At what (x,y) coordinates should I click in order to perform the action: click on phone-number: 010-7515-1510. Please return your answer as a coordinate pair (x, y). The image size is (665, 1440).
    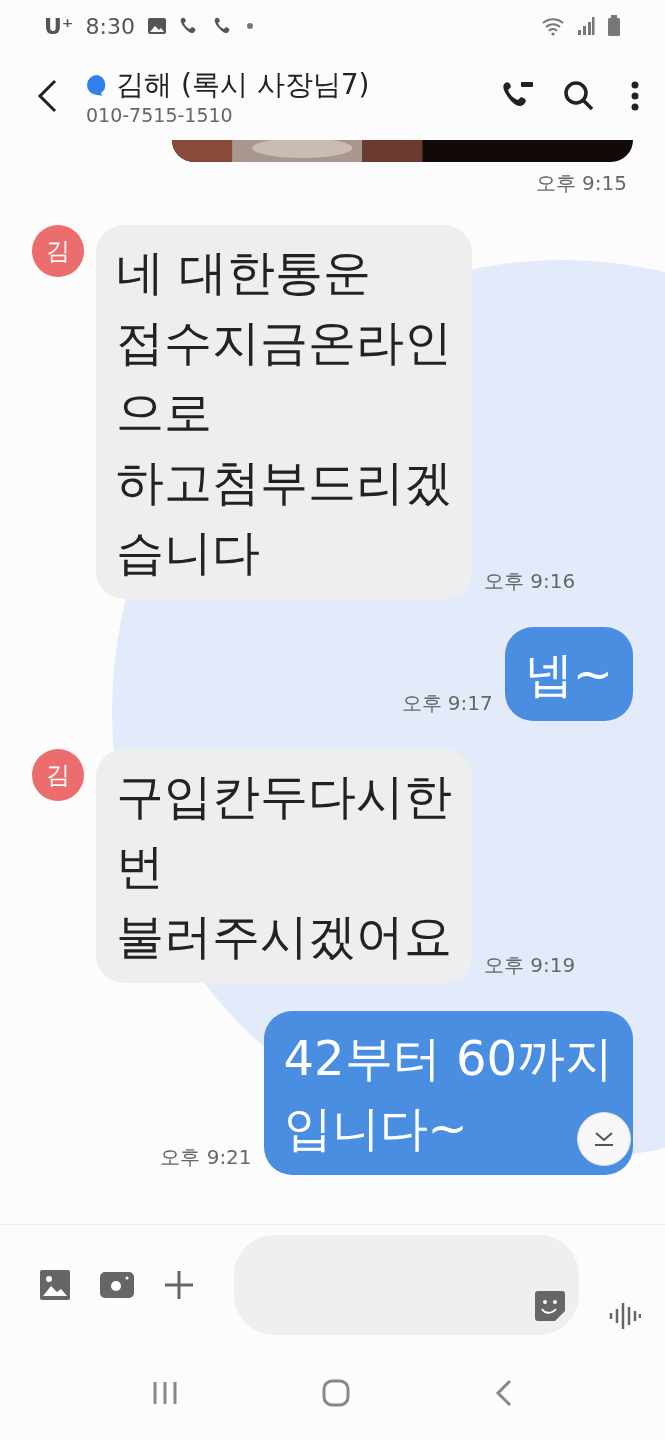
    Looking at the image, I should click on (160, 115).